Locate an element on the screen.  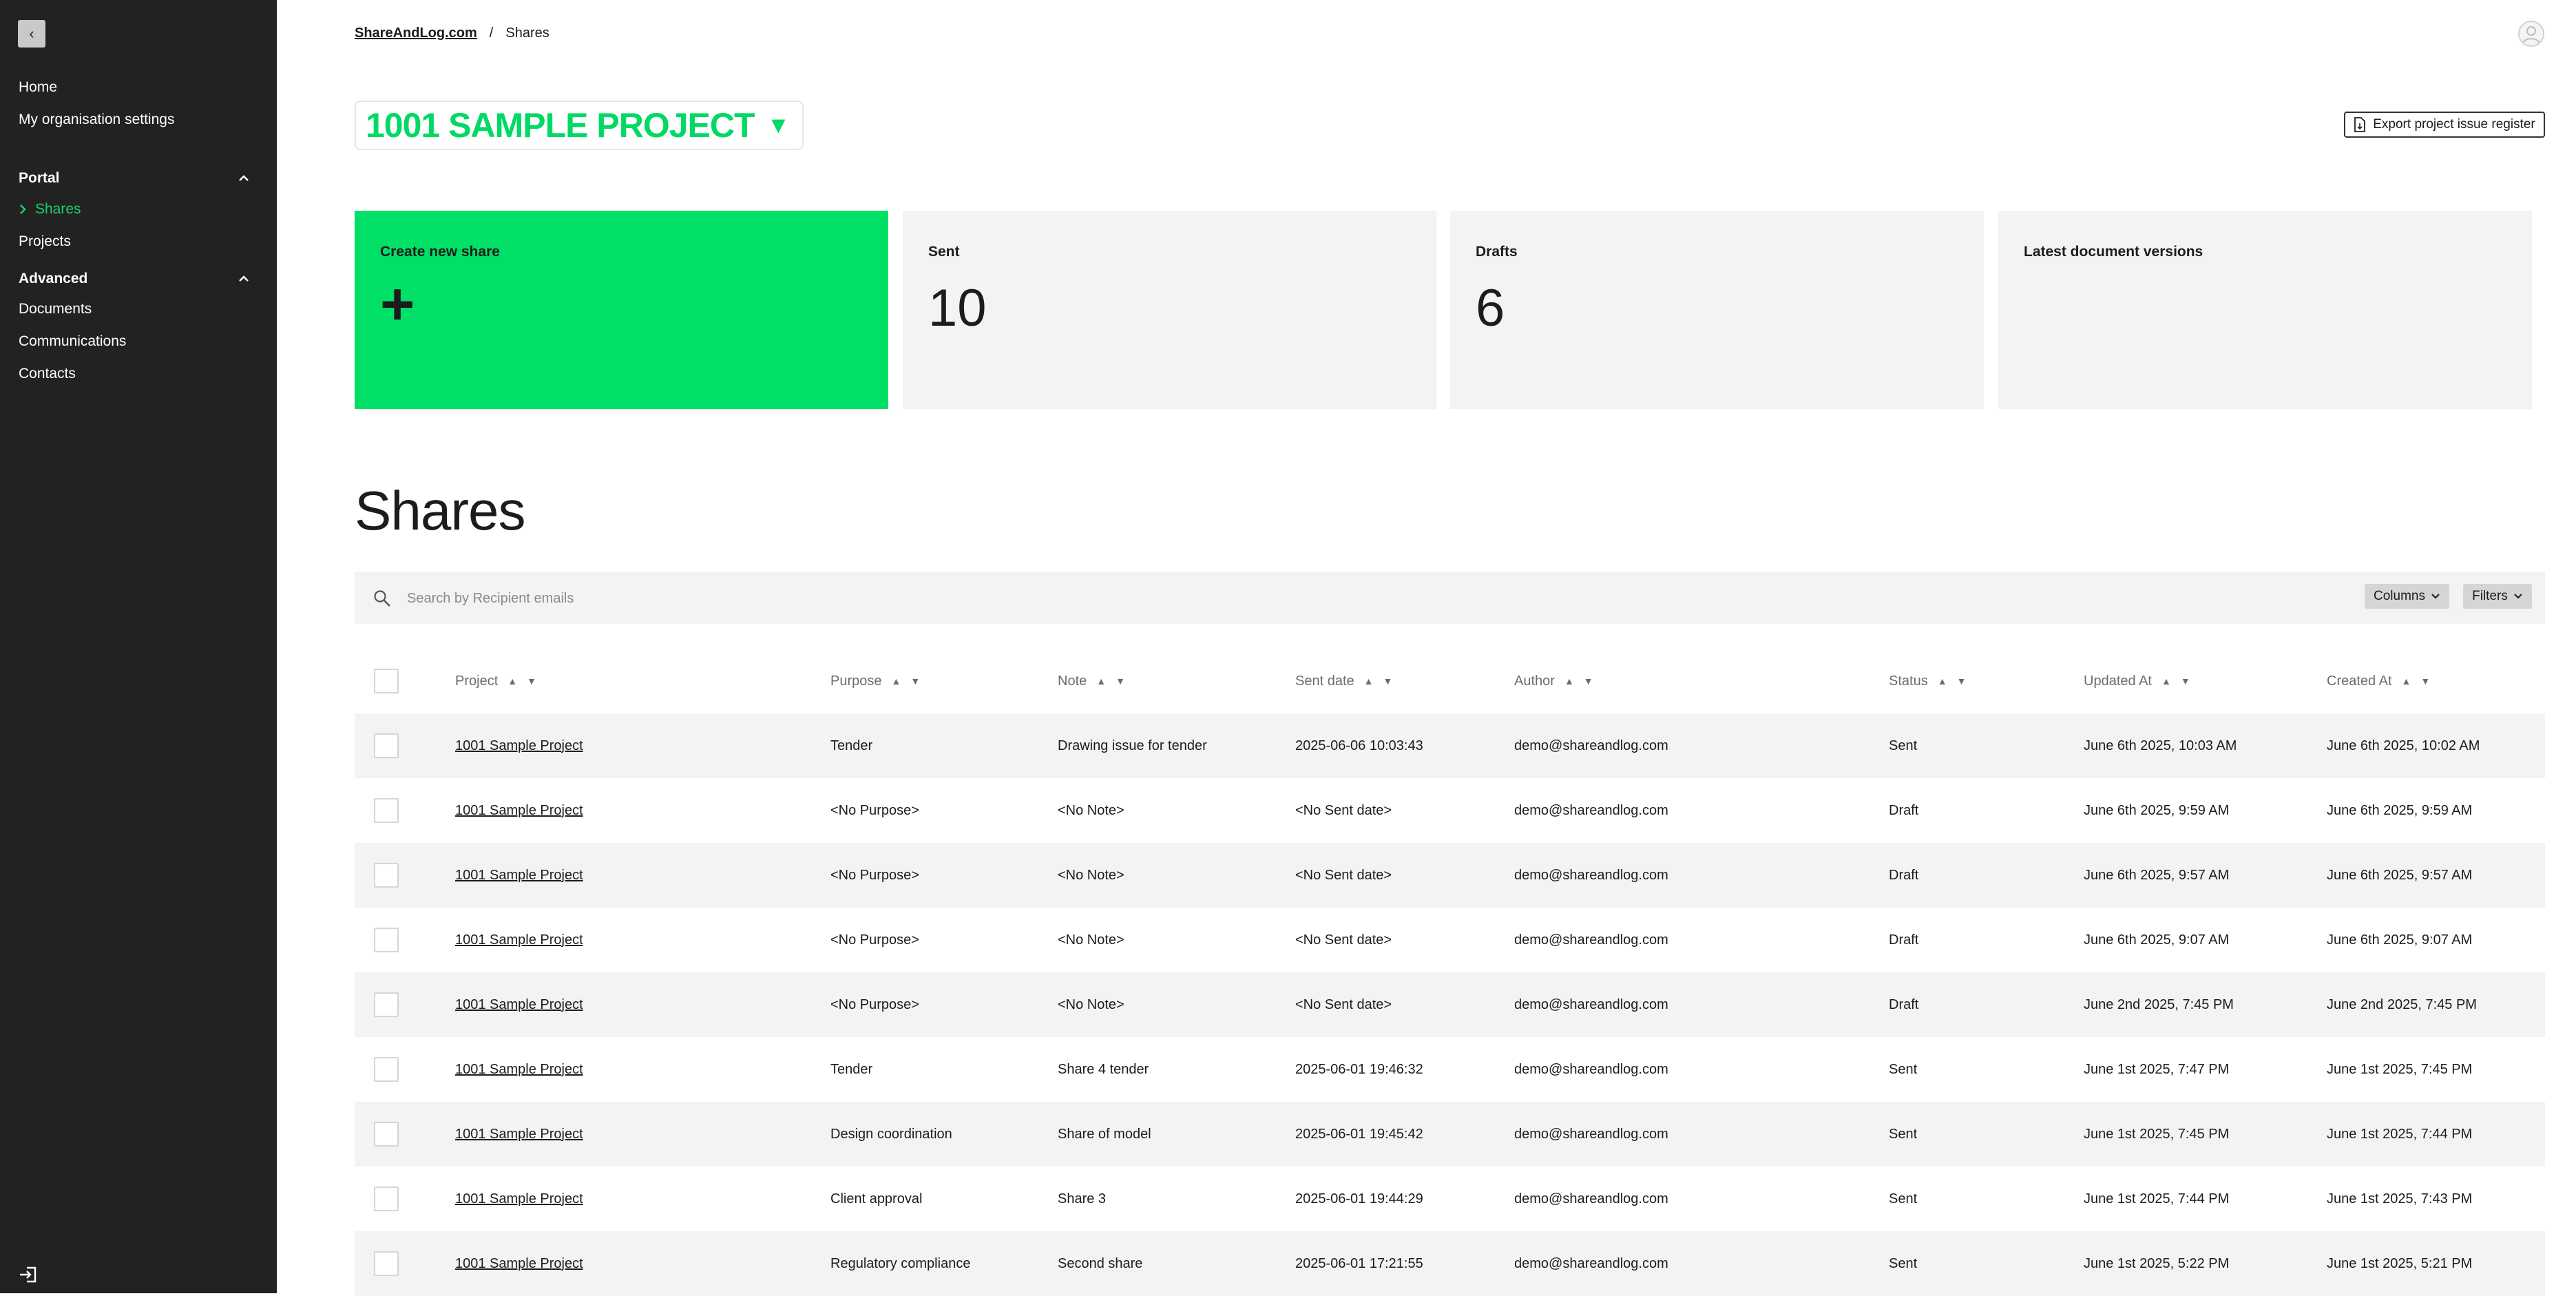
project-selector: 1001 SAMPLE PROJECT ▼ is located at coordinates (579, 125).